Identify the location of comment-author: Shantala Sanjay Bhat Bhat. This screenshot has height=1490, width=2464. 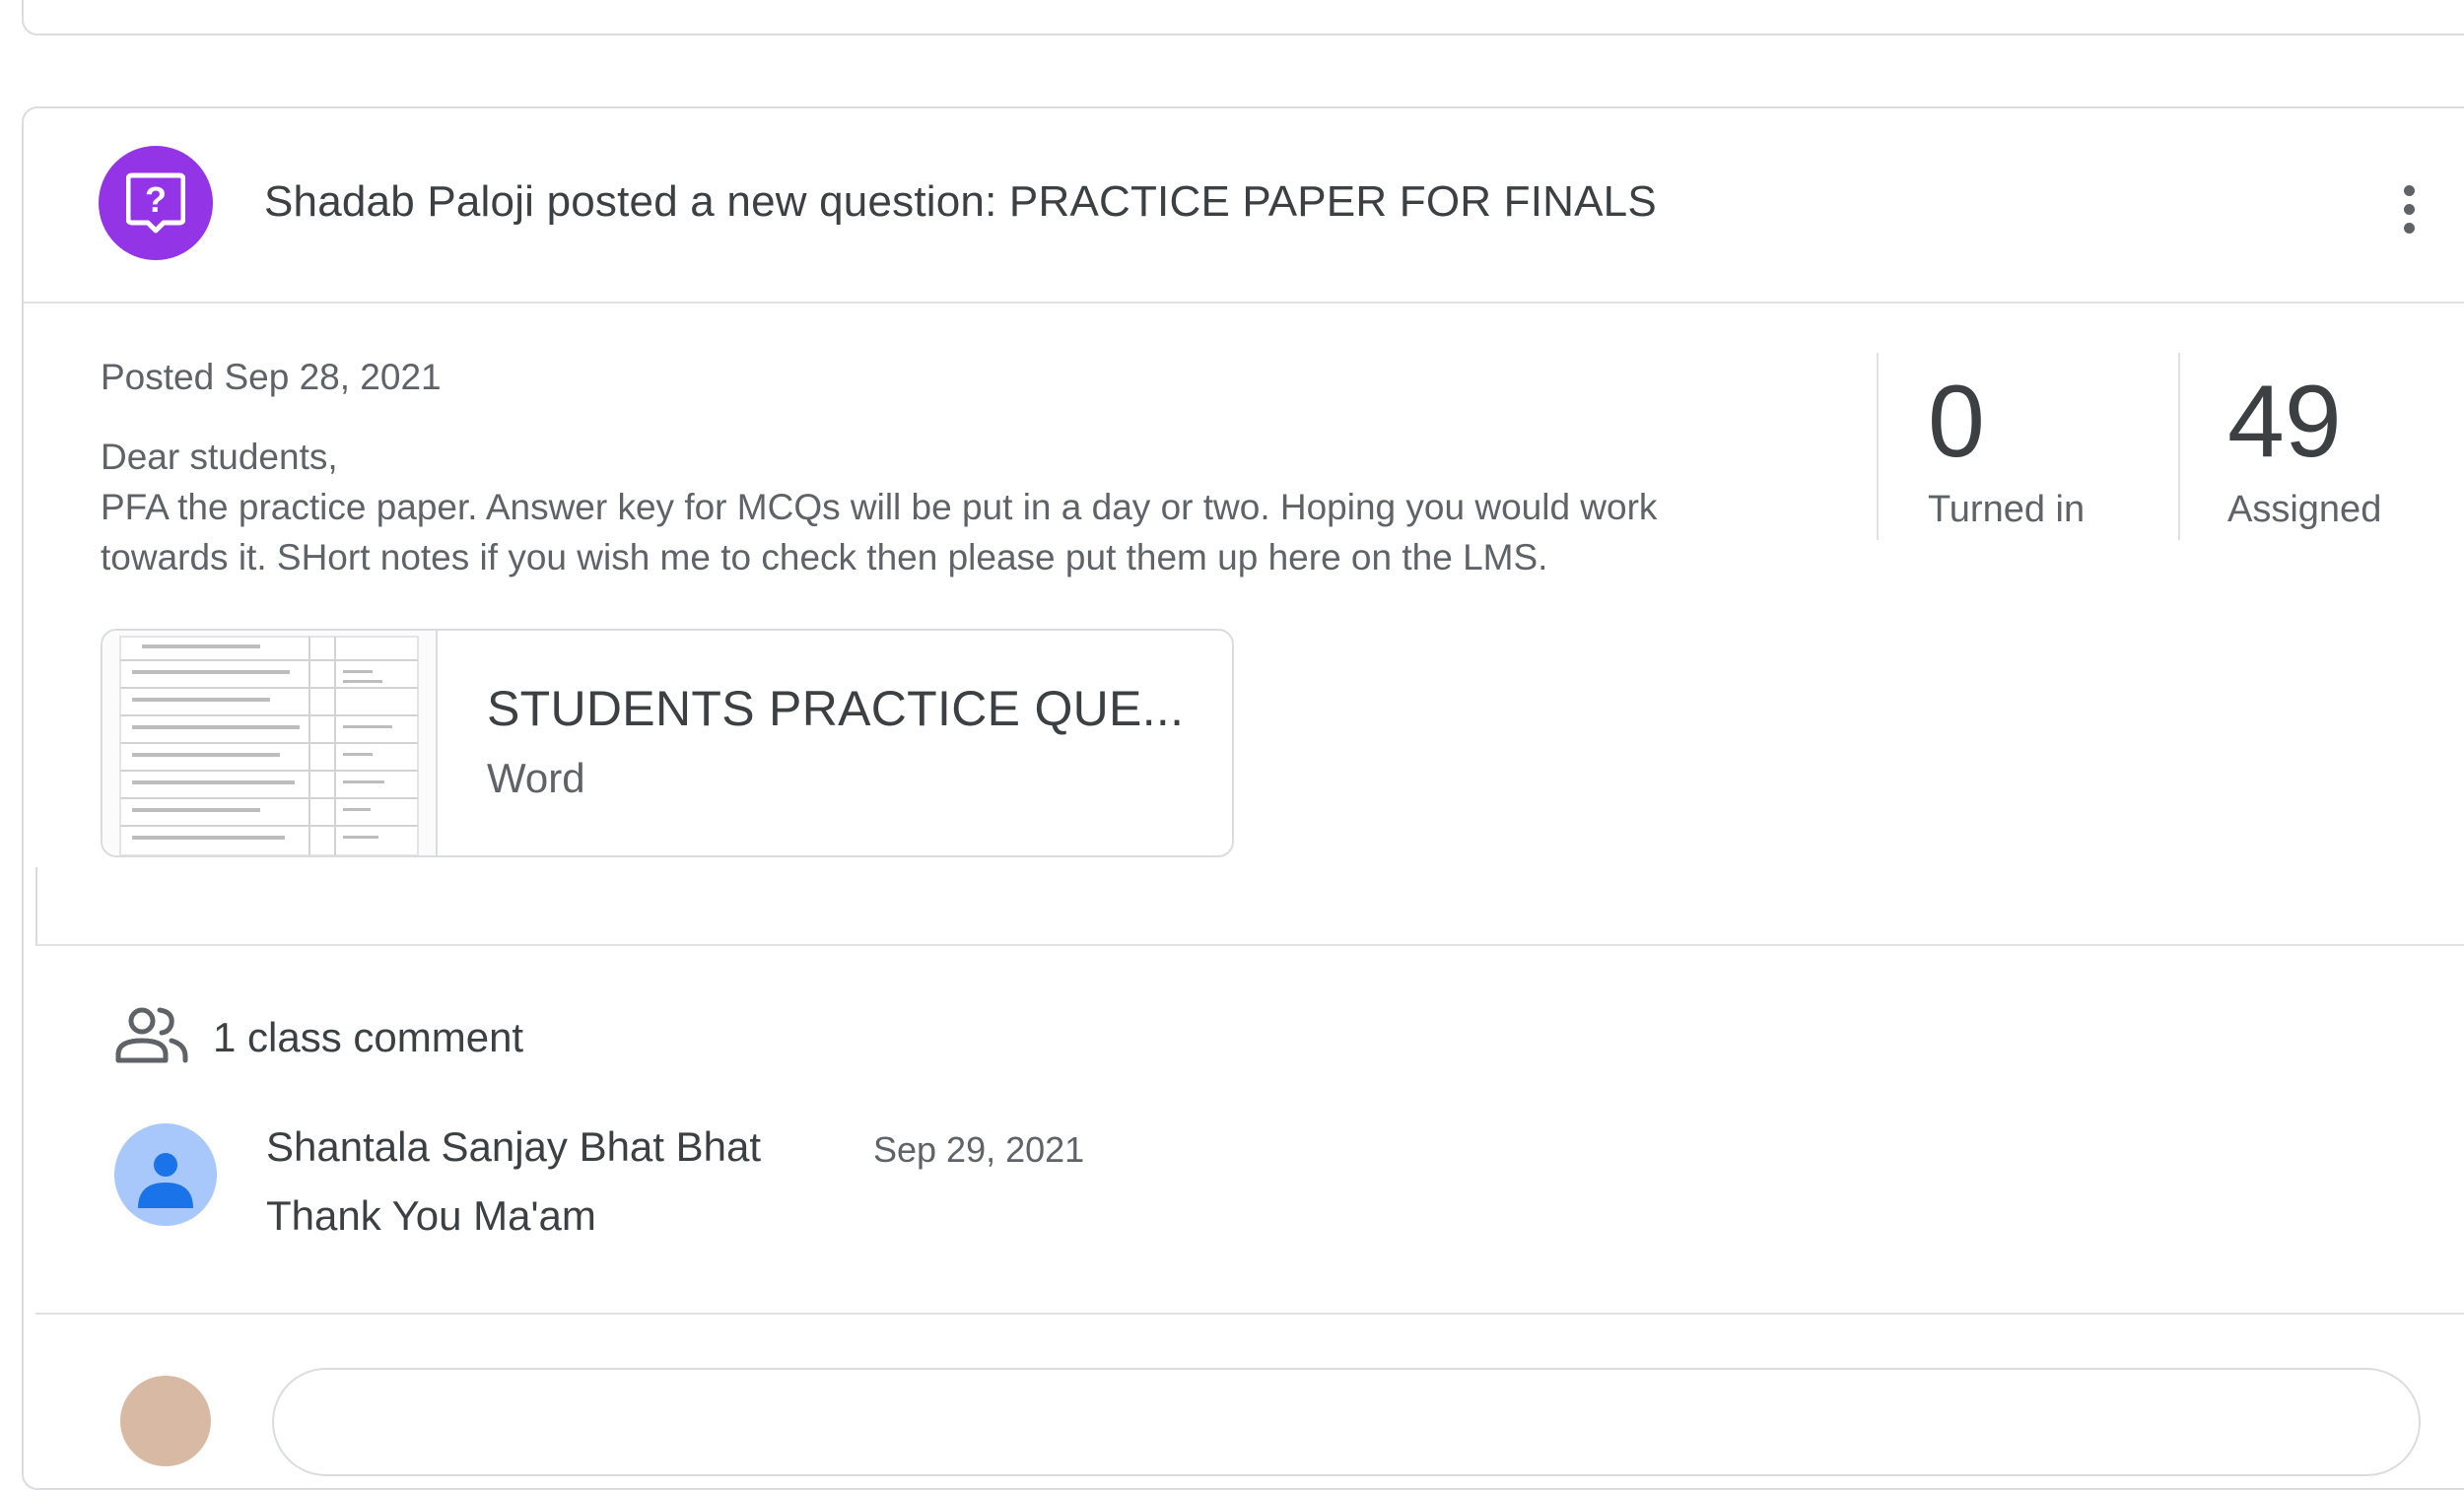
(513, 1147).